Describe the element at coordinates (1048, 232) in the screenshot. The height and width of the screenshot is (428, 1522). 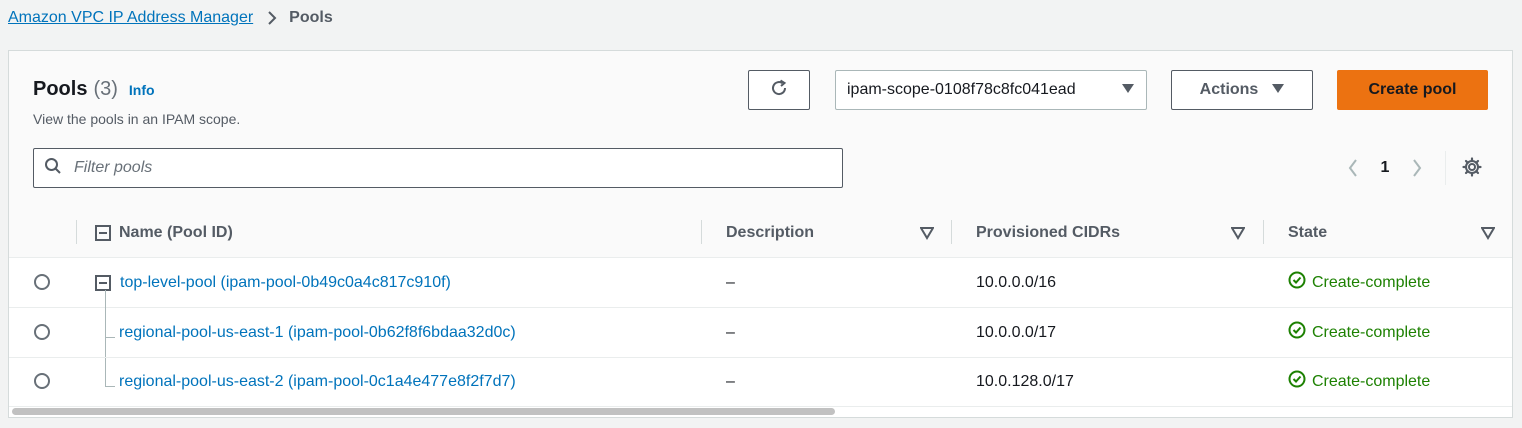
I see `column-header-cidrs: Provisioned CIDRs` at that location.